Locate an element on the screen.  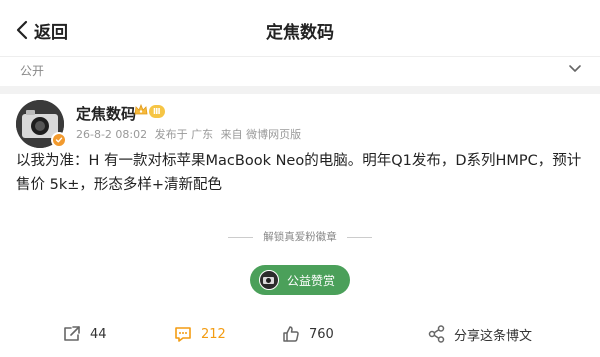
reward-button: 公益赞赏 is located at coordinates (300, 280).